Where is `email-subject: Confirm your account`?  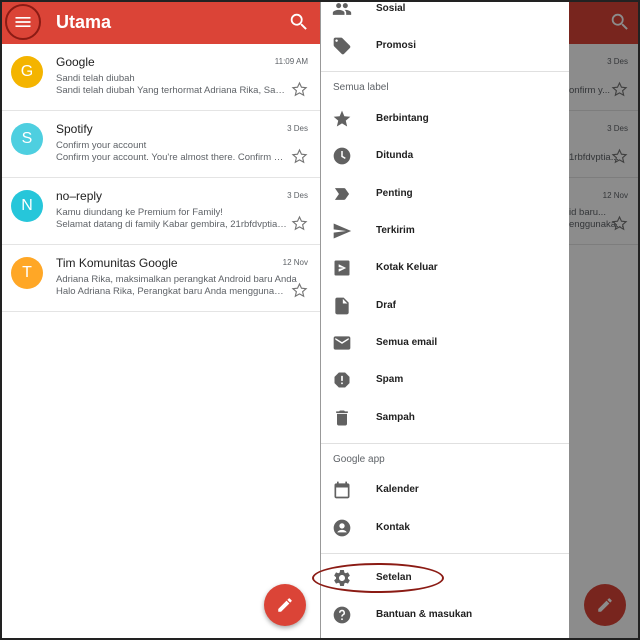 email-subject: Confirm your account is located at coordinates (101, 145).